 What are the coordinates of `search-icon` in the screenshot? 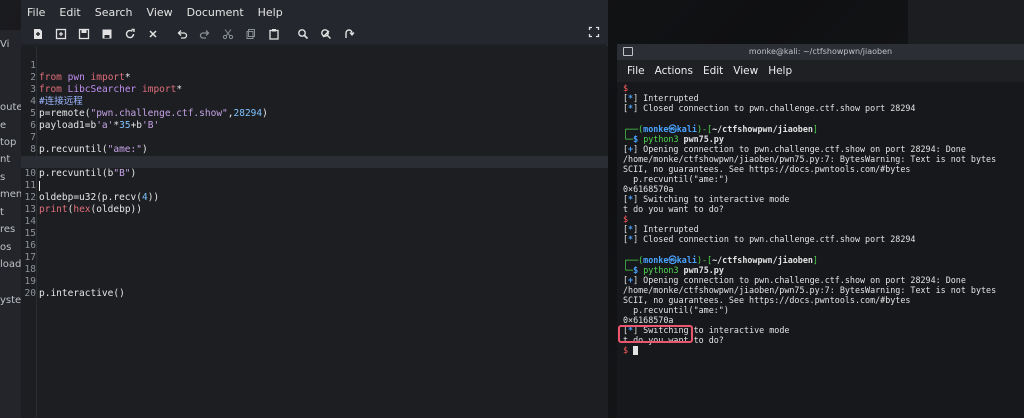 It's located at (303, 34).